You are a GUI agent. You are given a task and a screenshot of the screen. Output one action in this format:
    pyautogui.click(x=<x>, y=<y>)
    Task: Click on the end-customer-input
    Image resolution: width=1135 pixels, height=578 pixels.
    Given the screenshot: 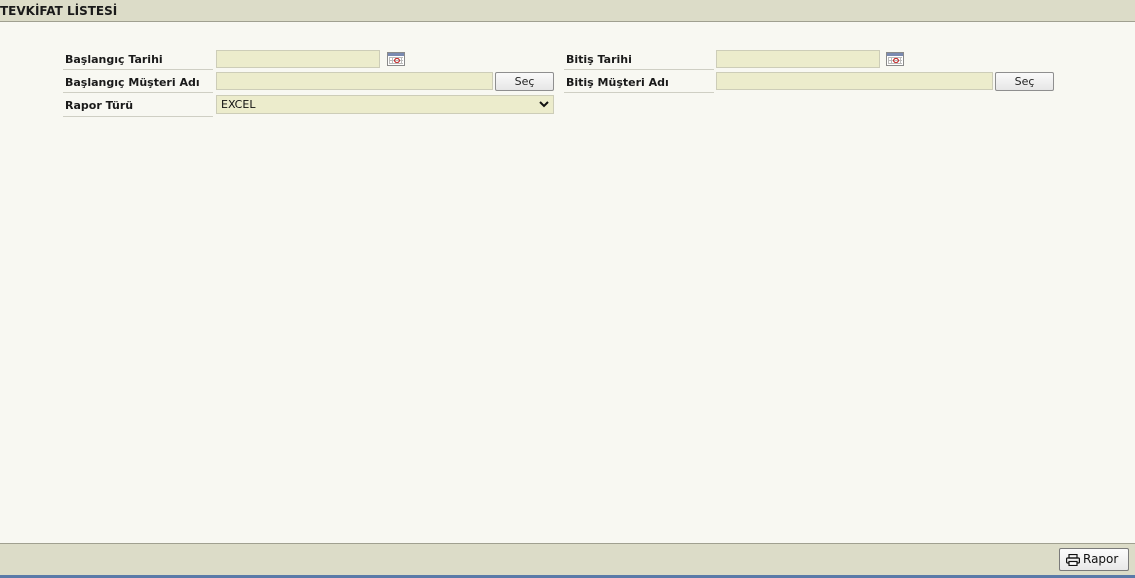 What is the action you would take?
    pyautogui.click(x=854, y=81)
    